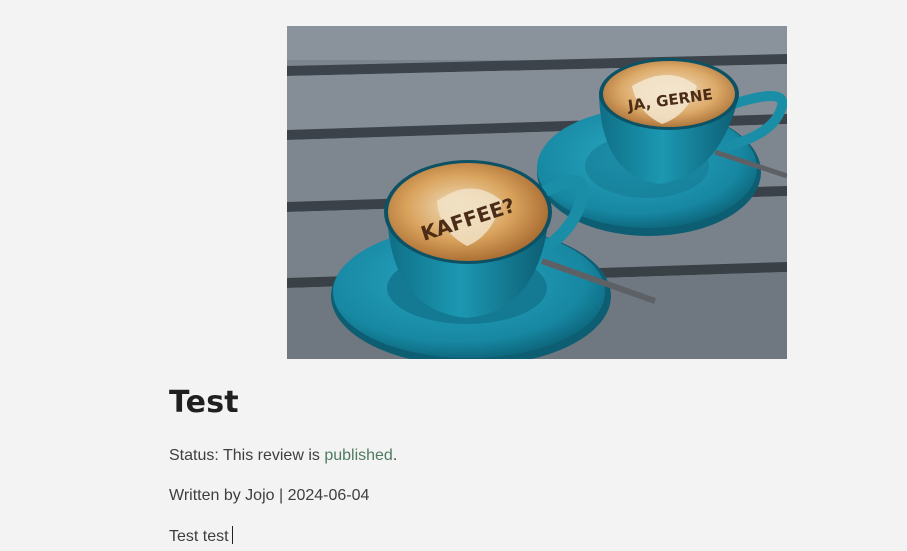 The width and height of the screenshot is (907, 551). What do you see at coordinates (204, 402) in the screenshot?
I see `review-title: Test` at bounding box center [204, 402].